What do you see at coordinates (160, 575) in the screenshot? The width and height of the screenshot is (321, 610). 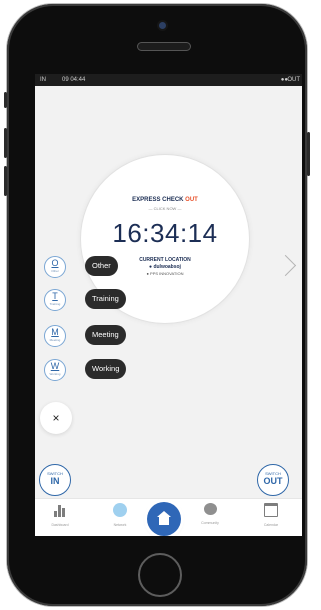 I see `physical-home-button` at bounding box center [160, 575].